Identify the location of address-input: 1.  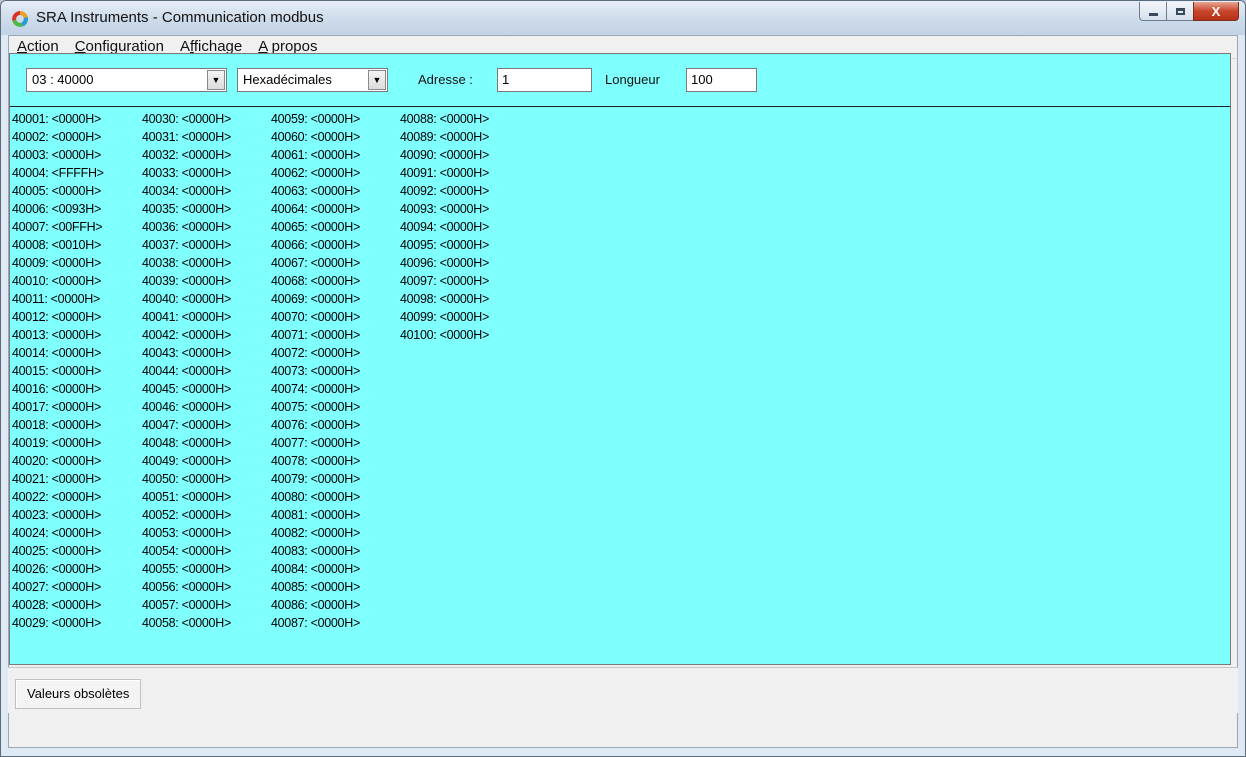
(544, 80).